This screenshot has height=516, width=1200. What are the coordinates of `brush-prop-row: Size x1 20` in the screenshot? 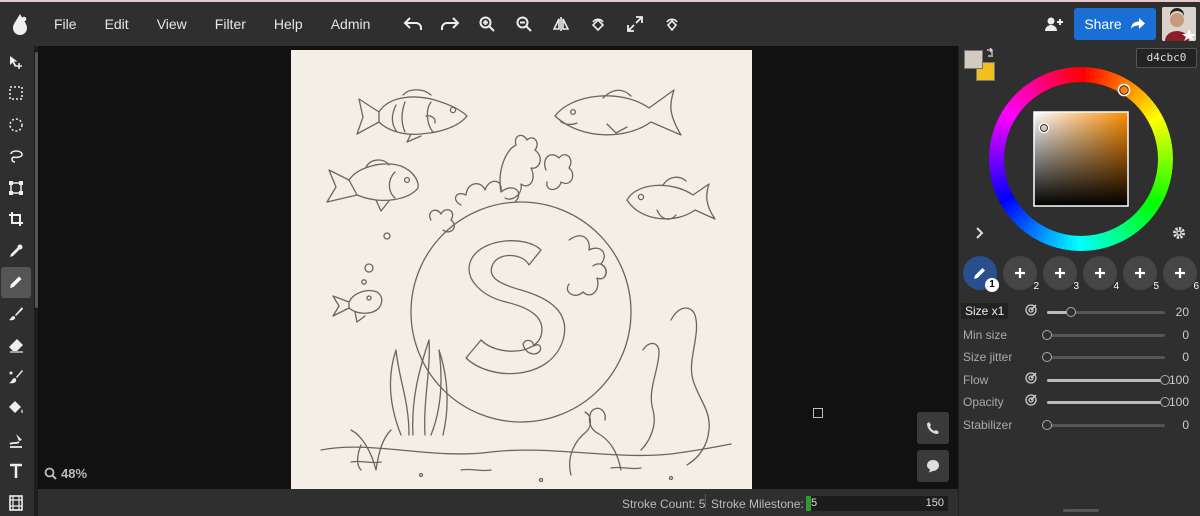 It's located at (1080, 312).